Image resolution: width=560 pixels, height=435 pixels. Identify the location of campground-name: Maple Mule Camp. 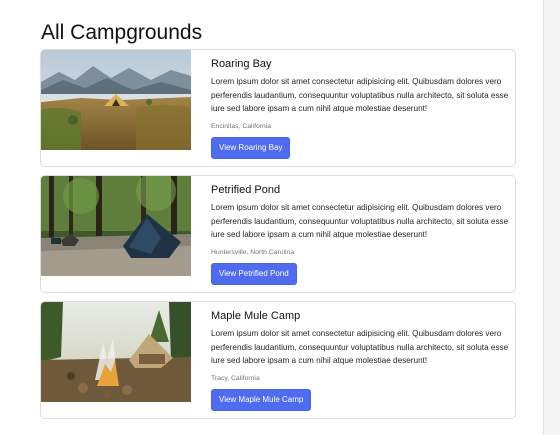
(256, 316).